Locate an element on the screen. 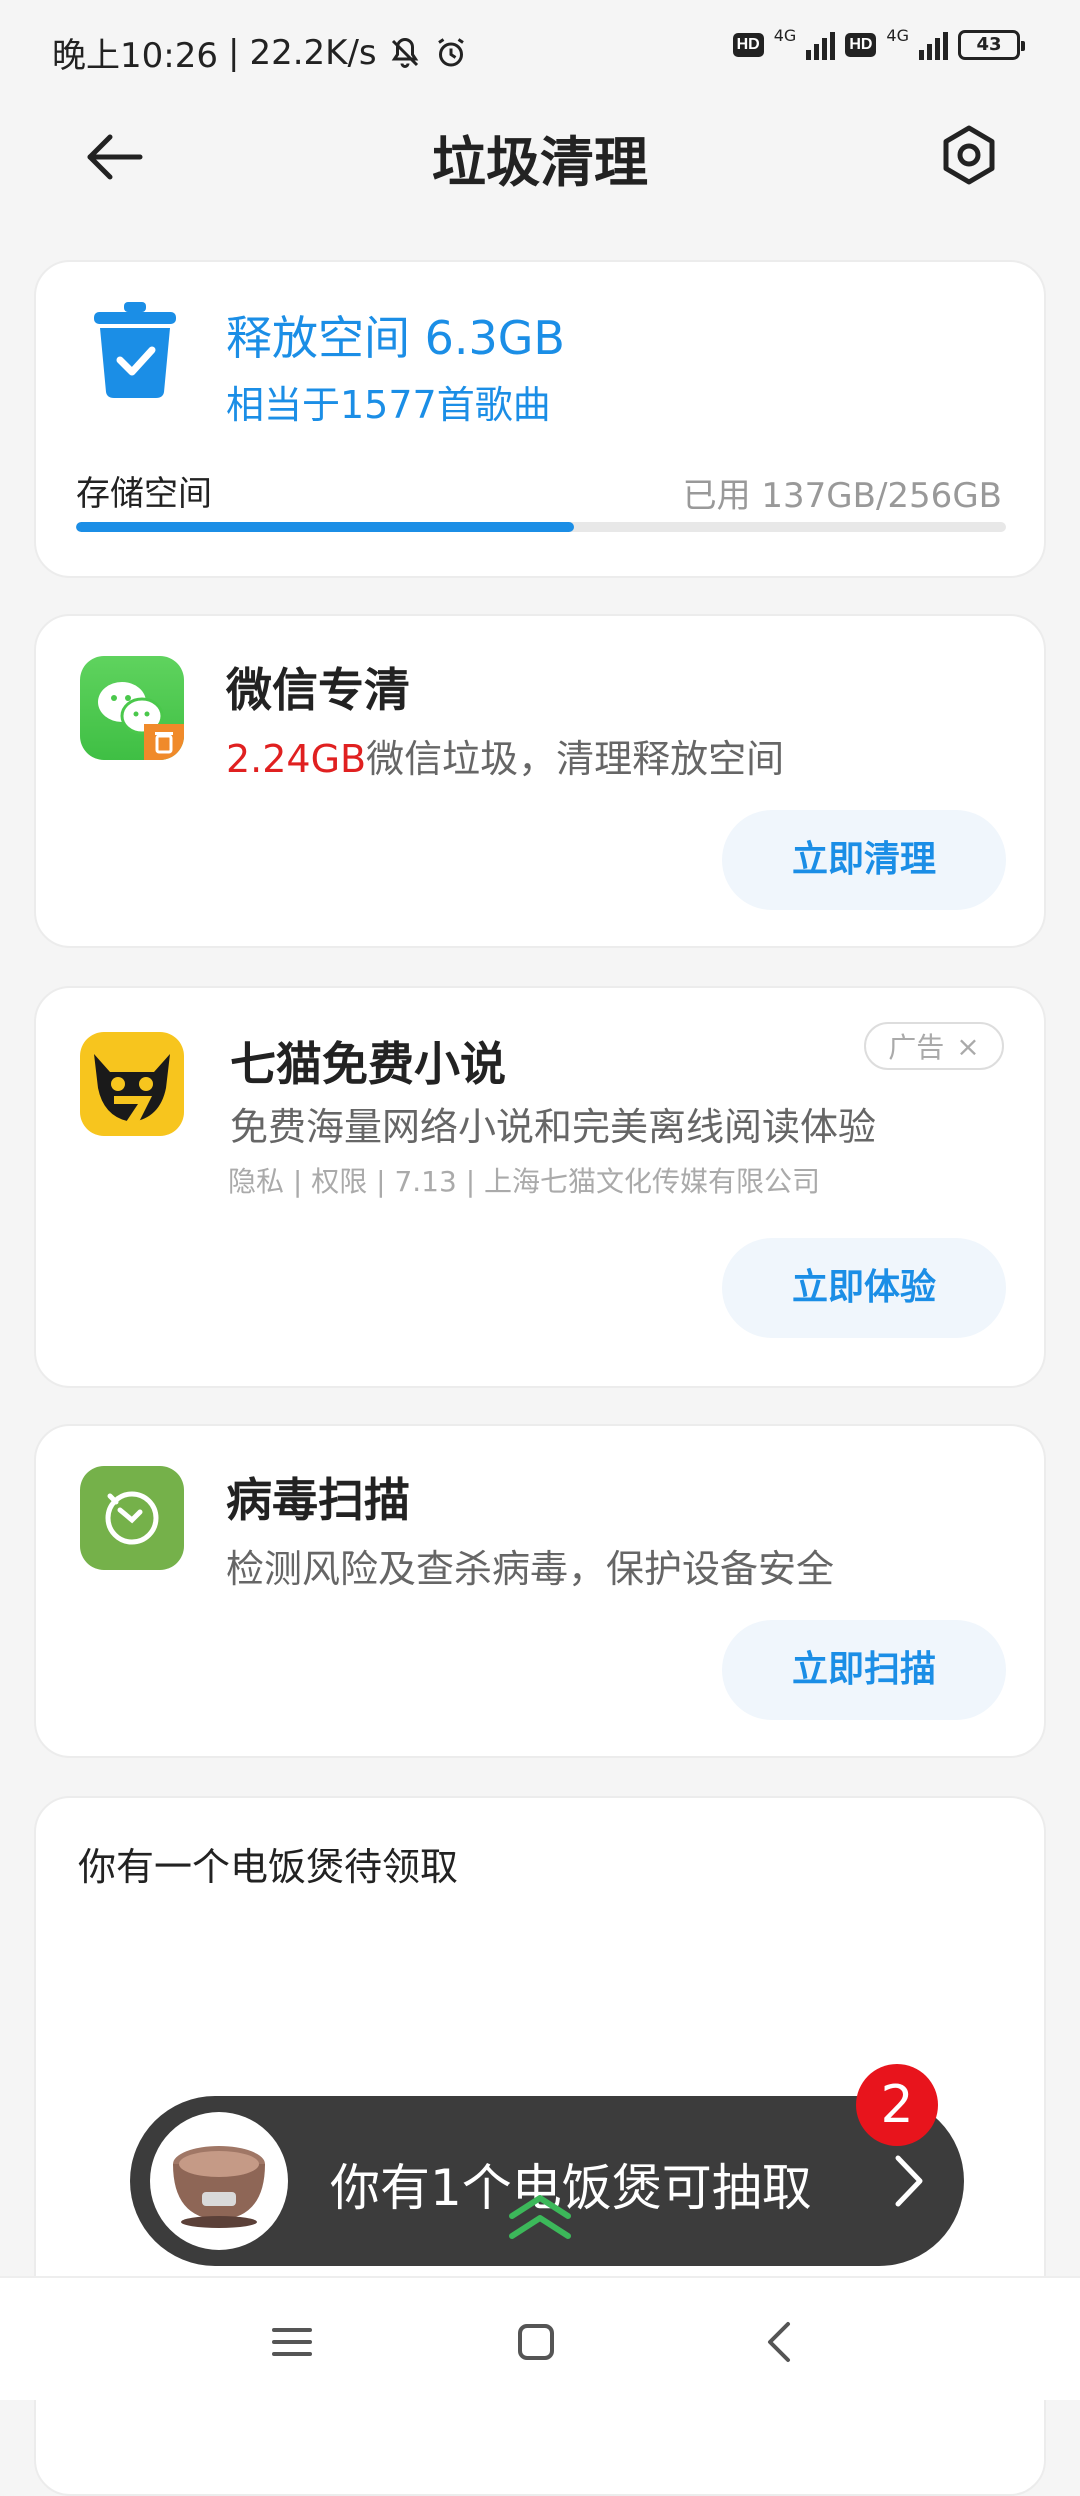  settings-icon is located at coordinates (969, 155).